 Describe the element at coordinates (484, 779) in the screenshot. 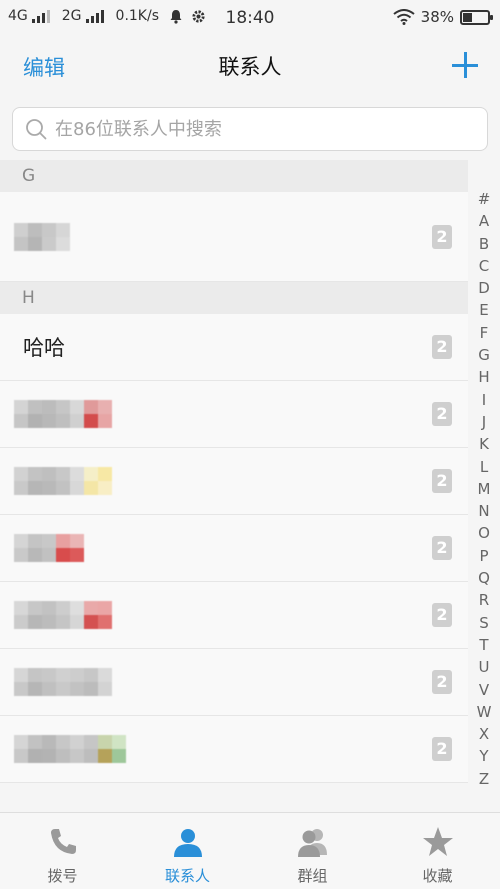

I see `alphabet-letter: Z` at that location.